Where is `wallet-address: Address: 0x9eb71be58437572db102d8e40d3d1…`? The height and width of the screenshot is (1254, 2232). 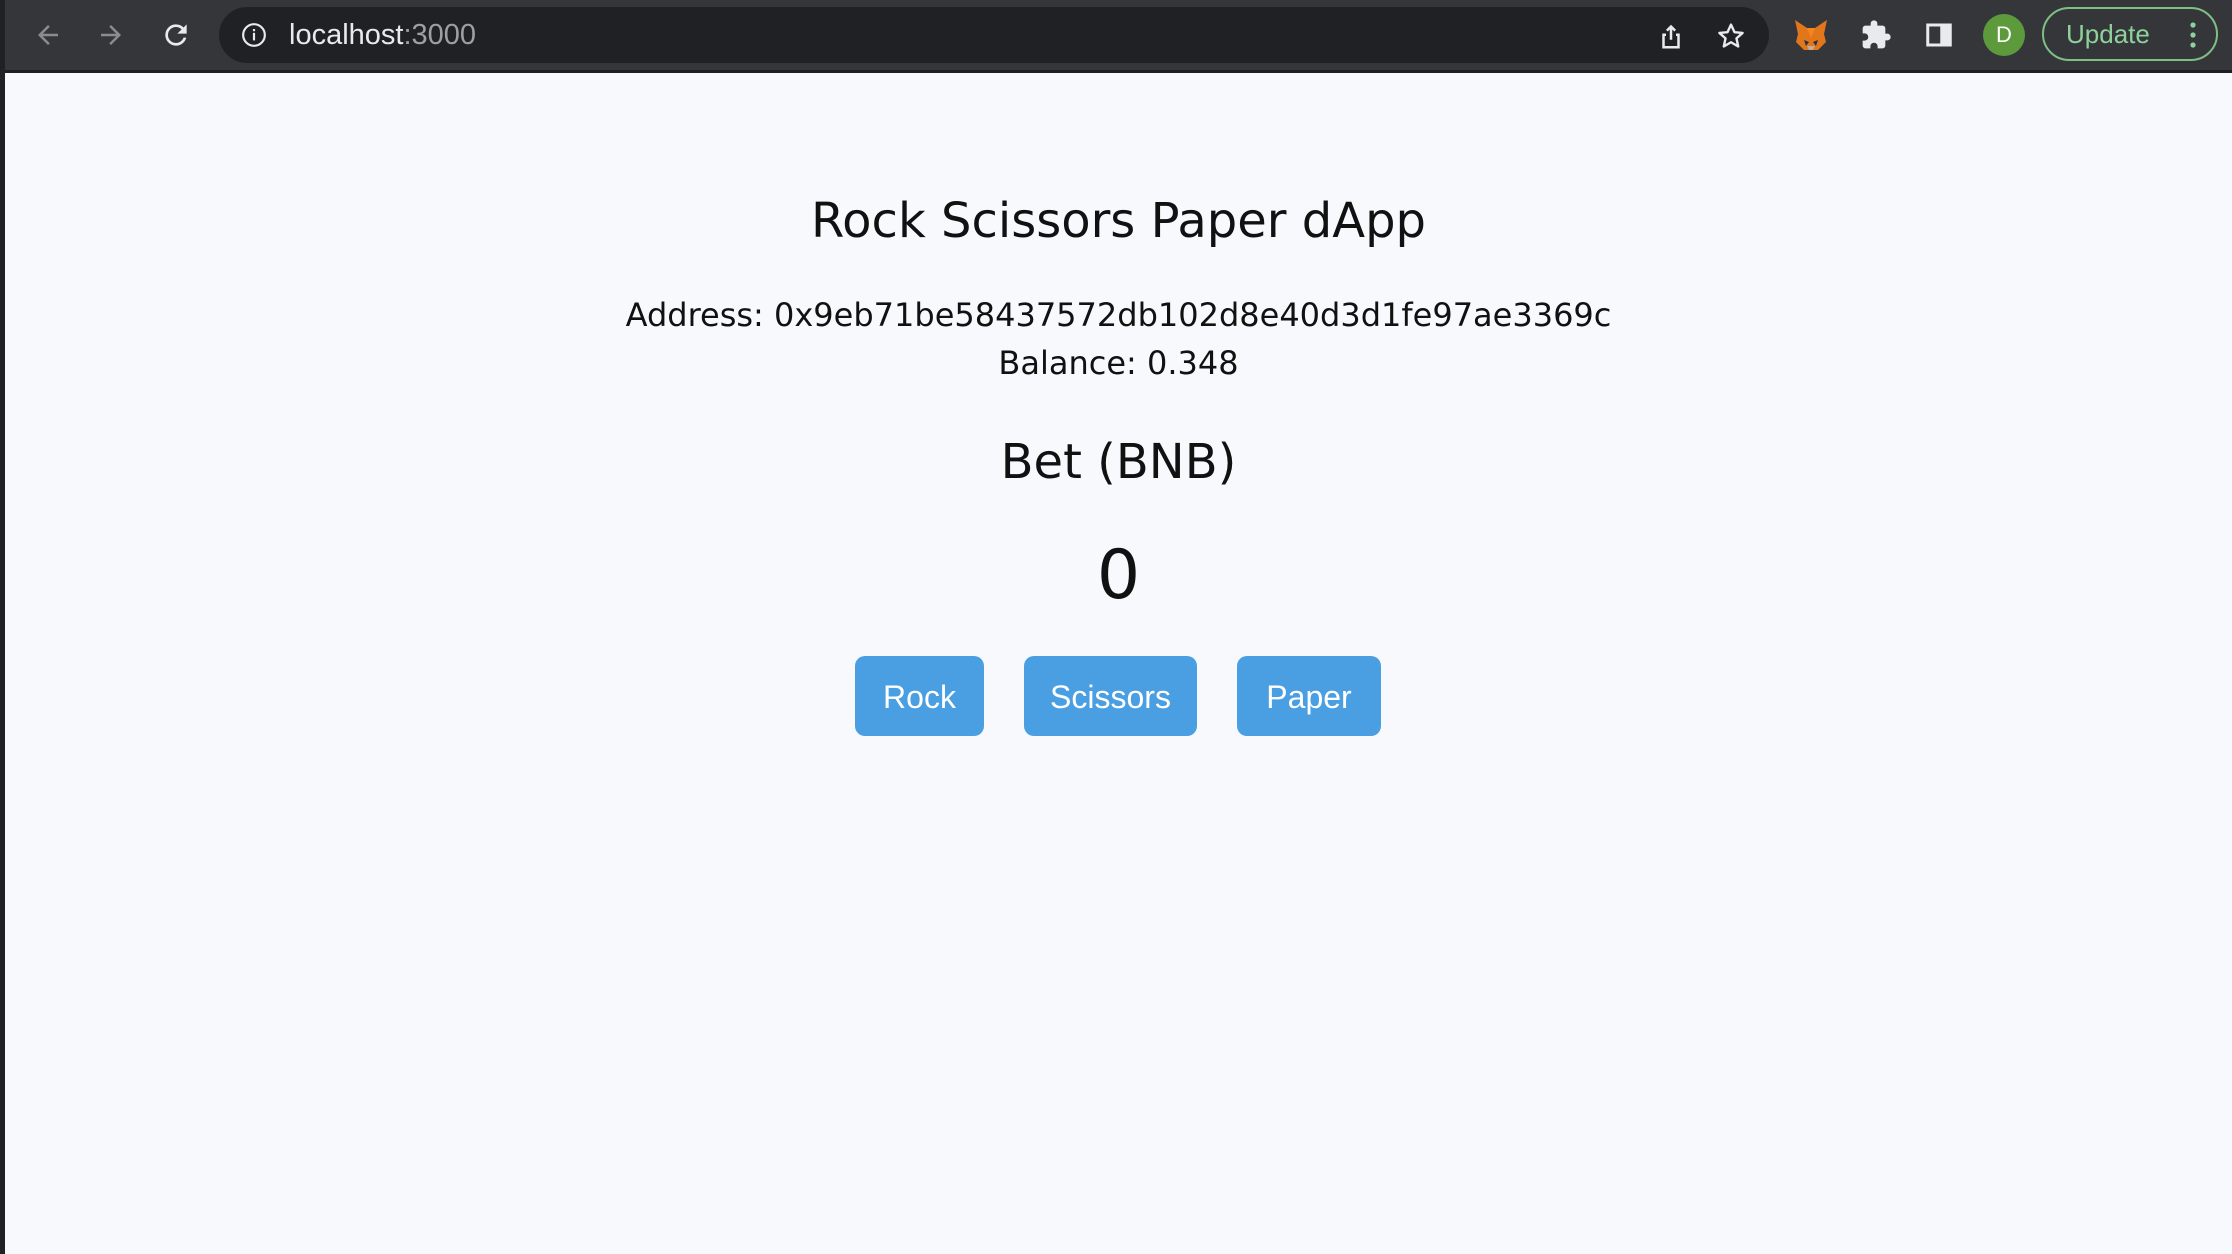
wallet-address: Address: 0x9eb71be58437572db102d8e40d3d1… is located at coordinates (1118, 315).